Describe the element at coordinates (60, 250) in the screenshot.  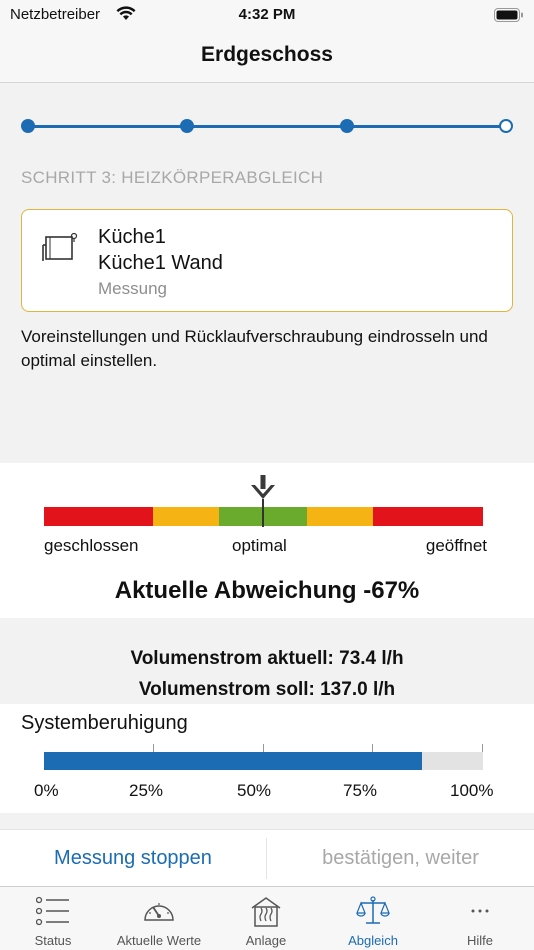
I see `radiator-icon` at that location.